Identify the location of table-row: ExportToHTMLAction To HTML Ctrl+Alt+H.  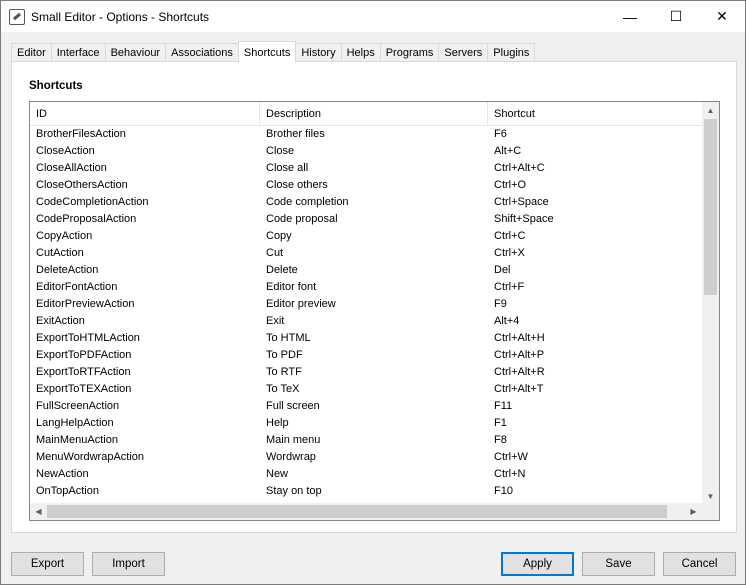
(366, 338).